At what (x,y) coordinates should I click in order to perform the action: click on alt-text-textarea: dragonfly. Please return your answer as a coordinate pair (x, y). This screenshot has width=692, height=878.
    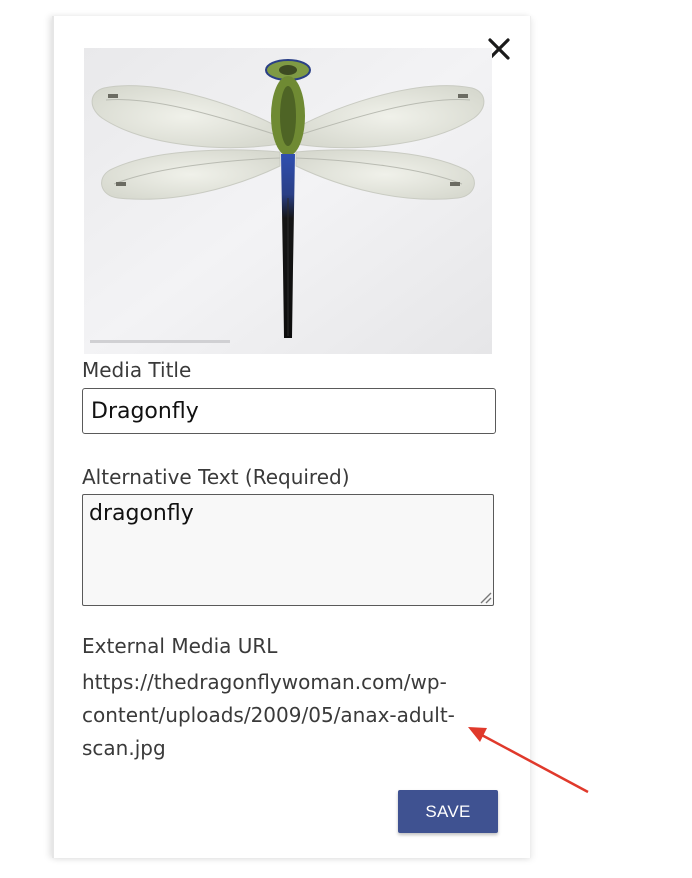
    Looking at the image, I should click on (288, 550).